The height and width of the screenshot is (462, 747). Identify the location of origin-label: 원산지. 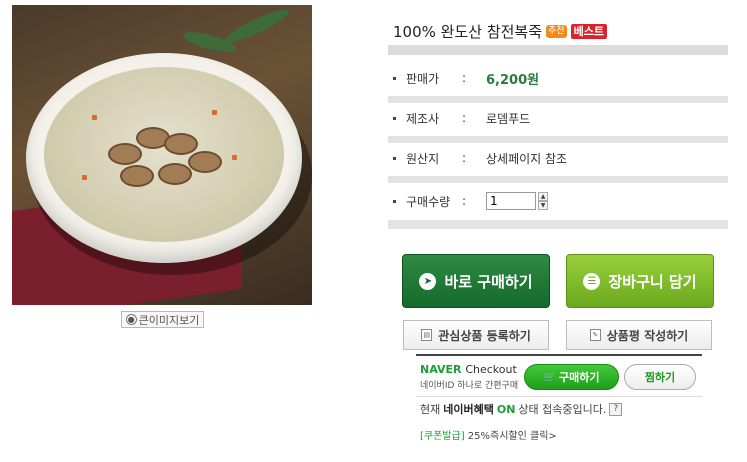
(423, 158).